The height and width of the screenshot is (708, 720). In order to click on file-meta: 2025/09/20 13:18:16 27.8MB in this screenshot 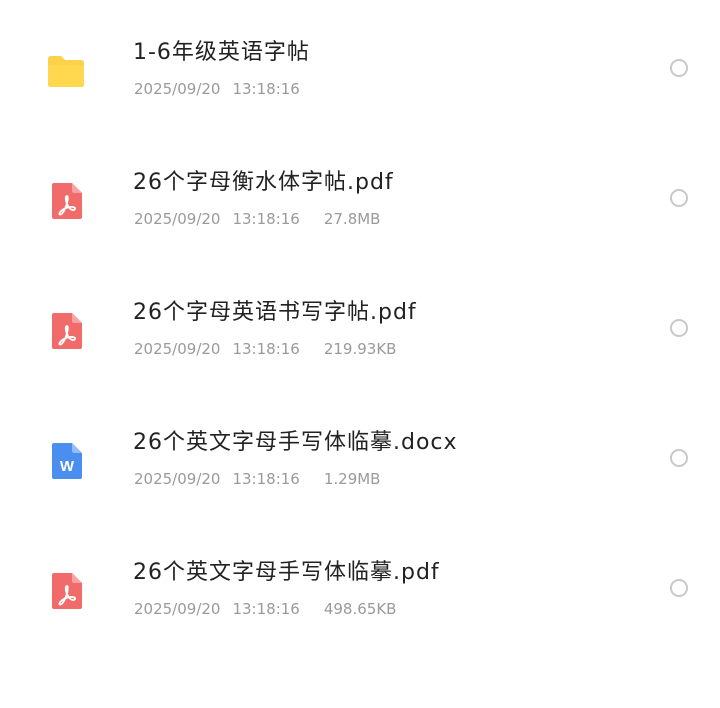, I will do `click(257, 219)`.